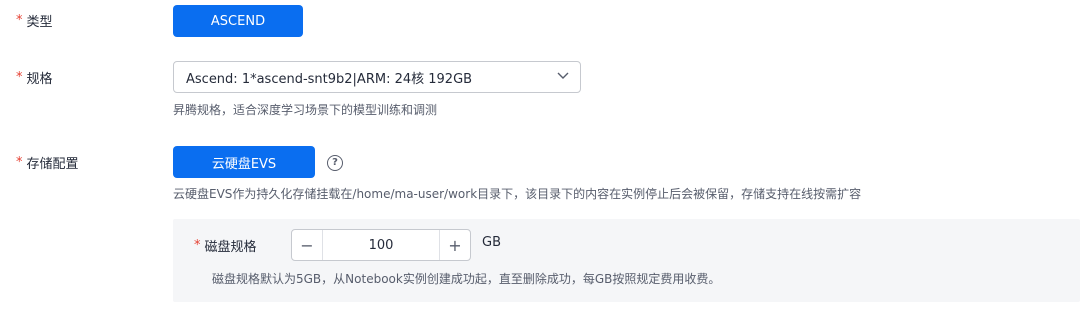 The height and width of the screenshot is (320, 1080). I want to click on decrement-button: −, so click(307, 245).